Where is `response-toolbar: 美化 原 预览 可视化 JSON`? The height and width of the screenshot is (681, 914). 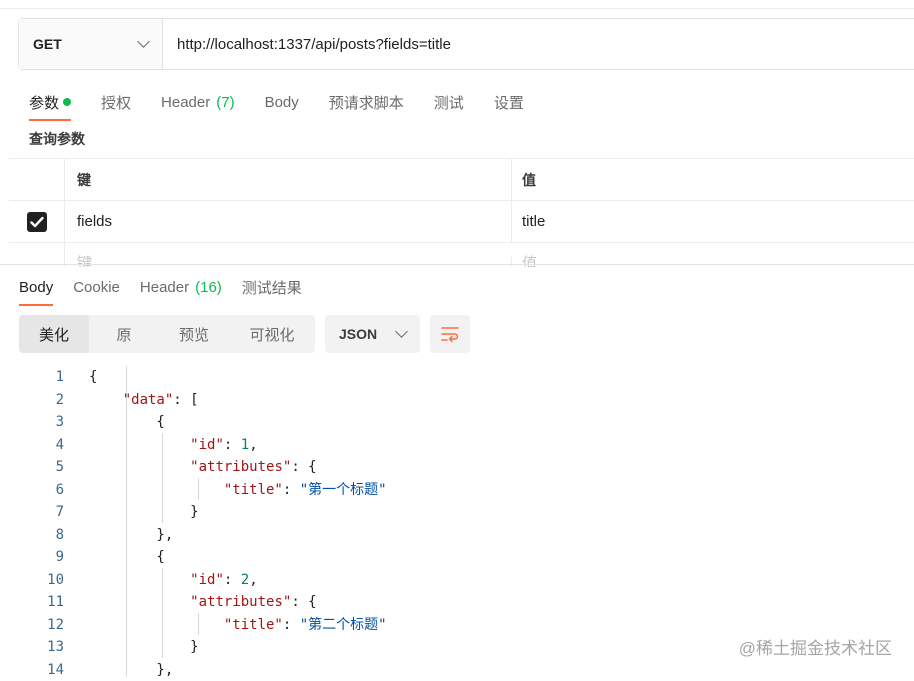
response-toolbar: 美化 原 预览 可视化 JSON is located at coordinates (244, 334).